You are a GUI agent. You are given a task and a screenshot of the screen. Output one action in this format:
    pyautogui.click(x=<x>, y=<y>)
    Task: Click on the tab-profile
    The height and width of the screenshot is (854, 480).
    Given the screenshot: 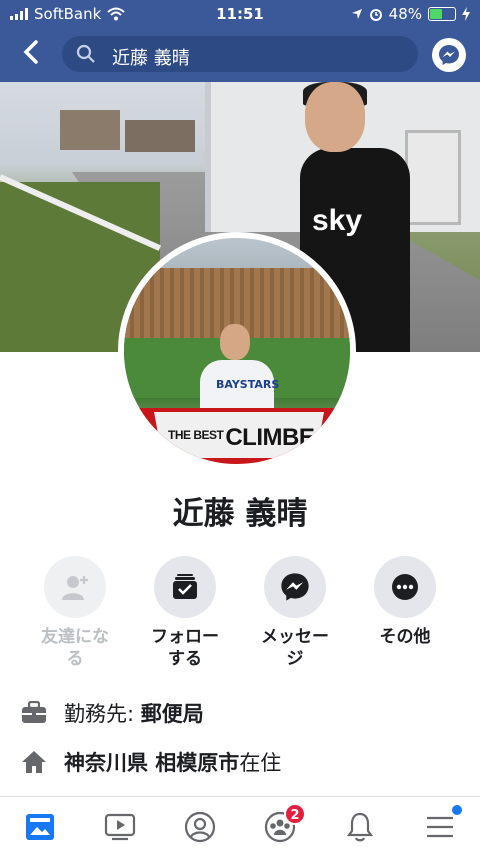 What is the action you would take?
    pyautogui.click(x=200, y=827)
    